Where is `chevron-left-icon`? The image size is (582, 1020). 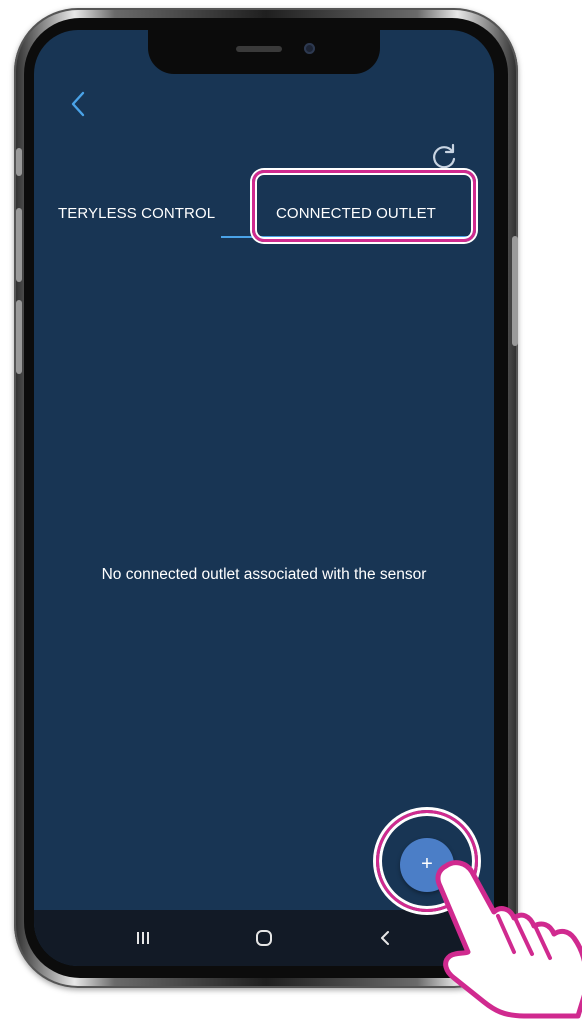 chevron-left-icon is located at coordinates (78, 104).